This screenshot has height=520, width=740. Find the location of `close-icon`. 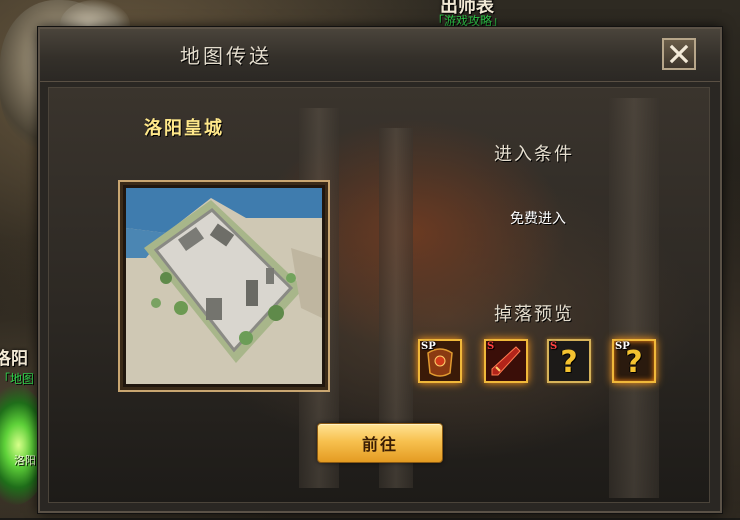

close-icon is located at coordinates (679, 54).